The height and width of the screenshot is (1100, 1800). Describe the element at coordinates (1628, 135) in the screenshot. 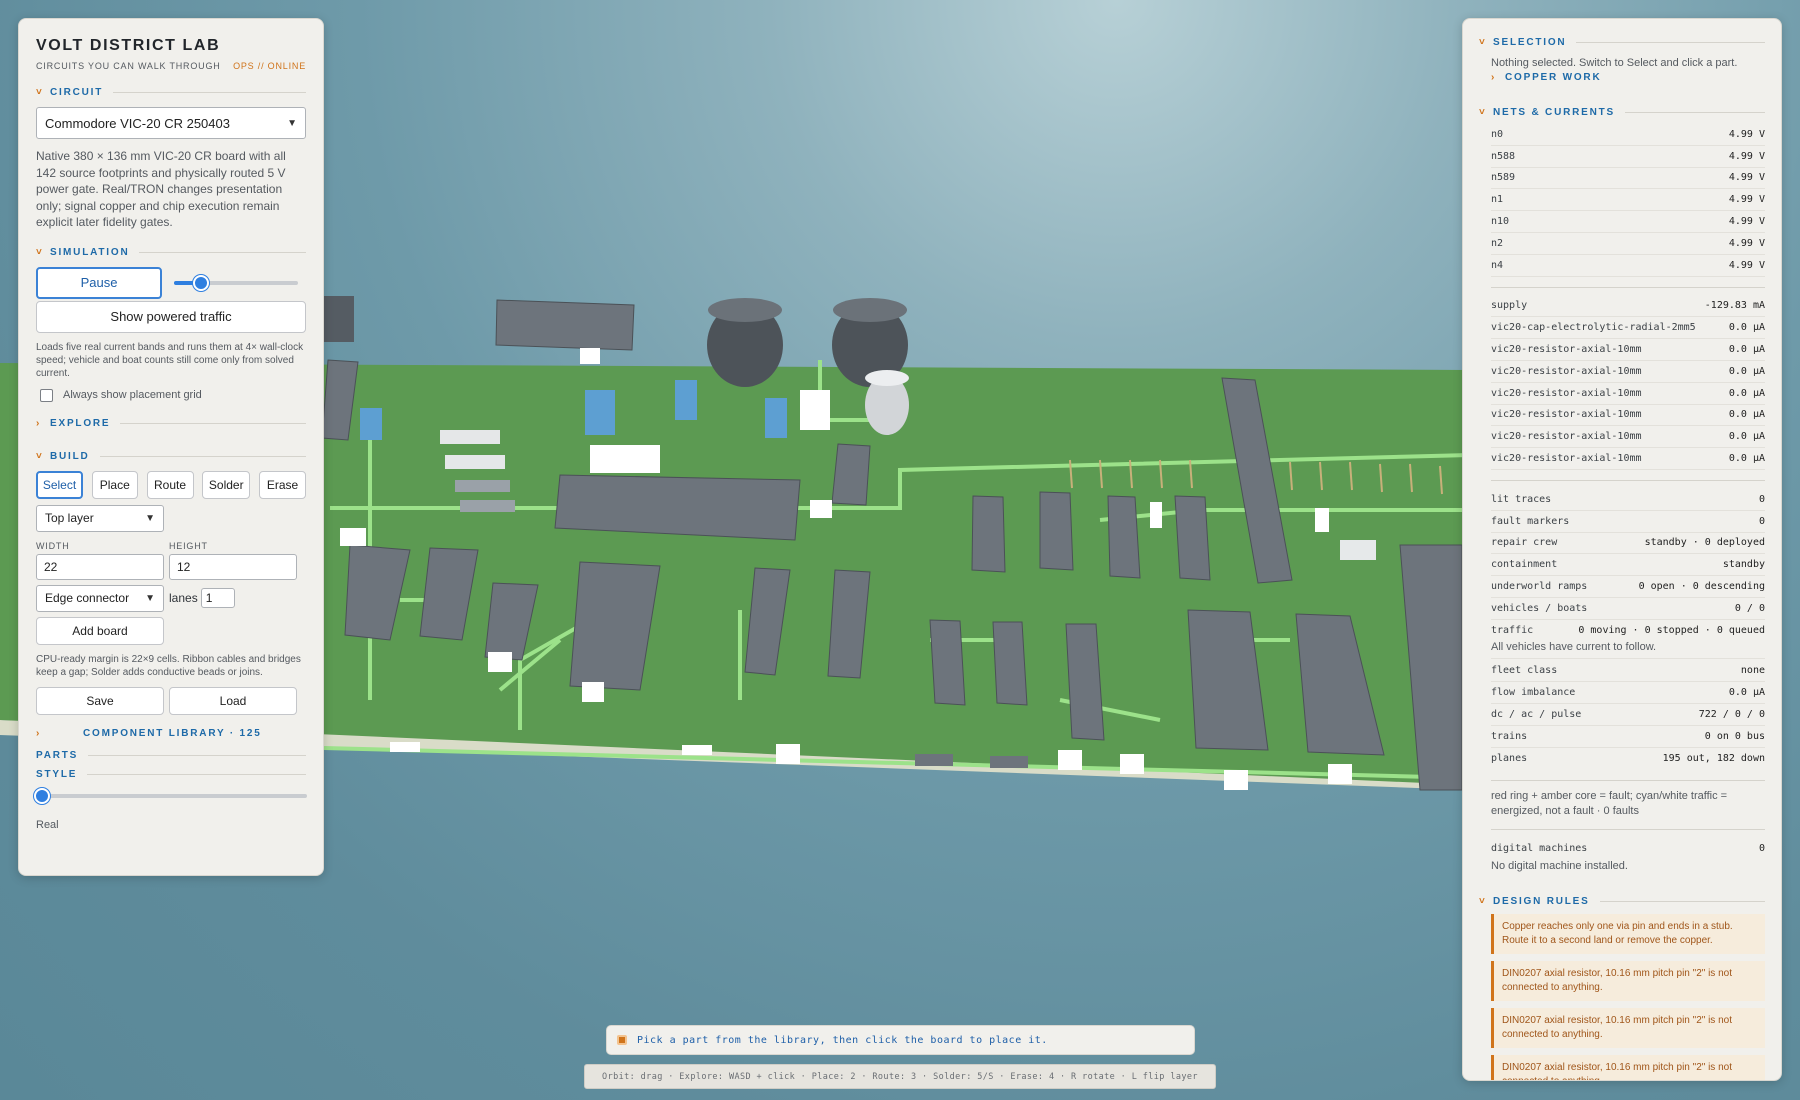

I see `net-row: n0 4.99 V` at that location.